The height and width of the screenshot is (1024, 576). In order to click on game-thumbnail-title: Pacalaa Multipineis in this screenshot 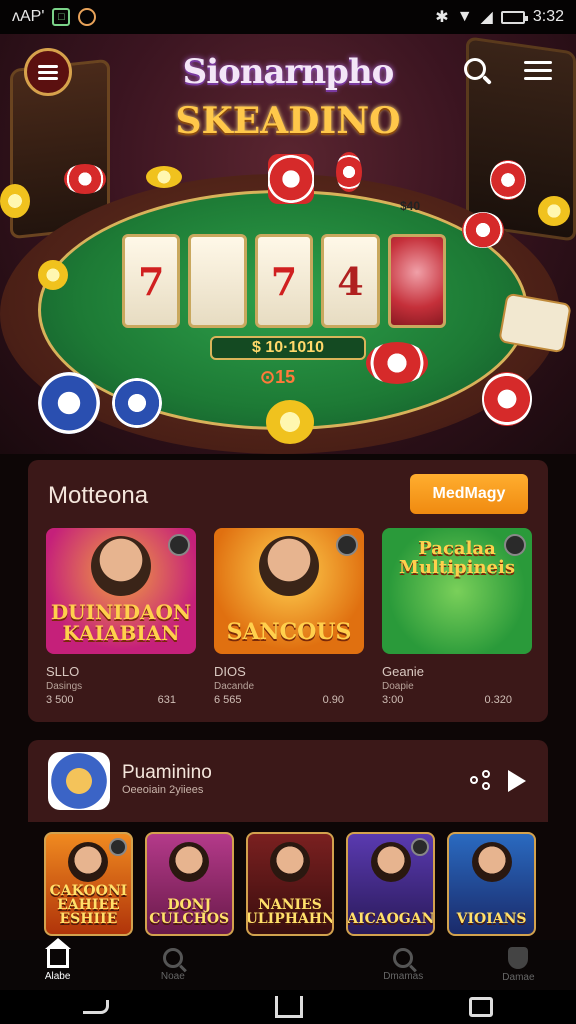, I will do `click(457, 558)`.